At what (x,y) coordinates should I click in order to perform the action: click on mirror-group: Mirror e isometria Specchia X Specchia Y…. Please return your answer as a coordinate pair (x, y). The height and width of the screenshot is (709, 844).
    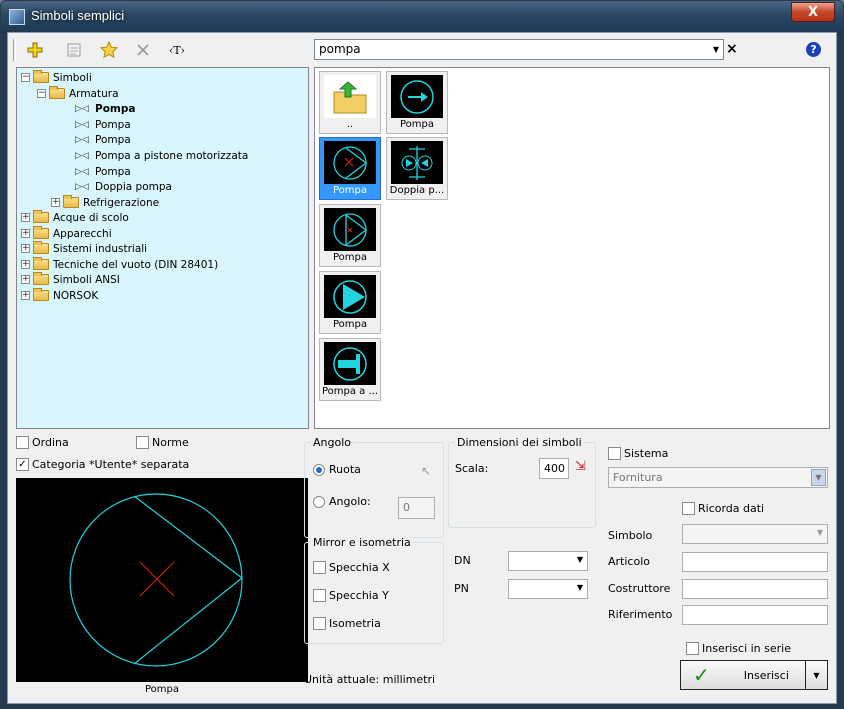
    Looking at the image, I should click on (374, 590).